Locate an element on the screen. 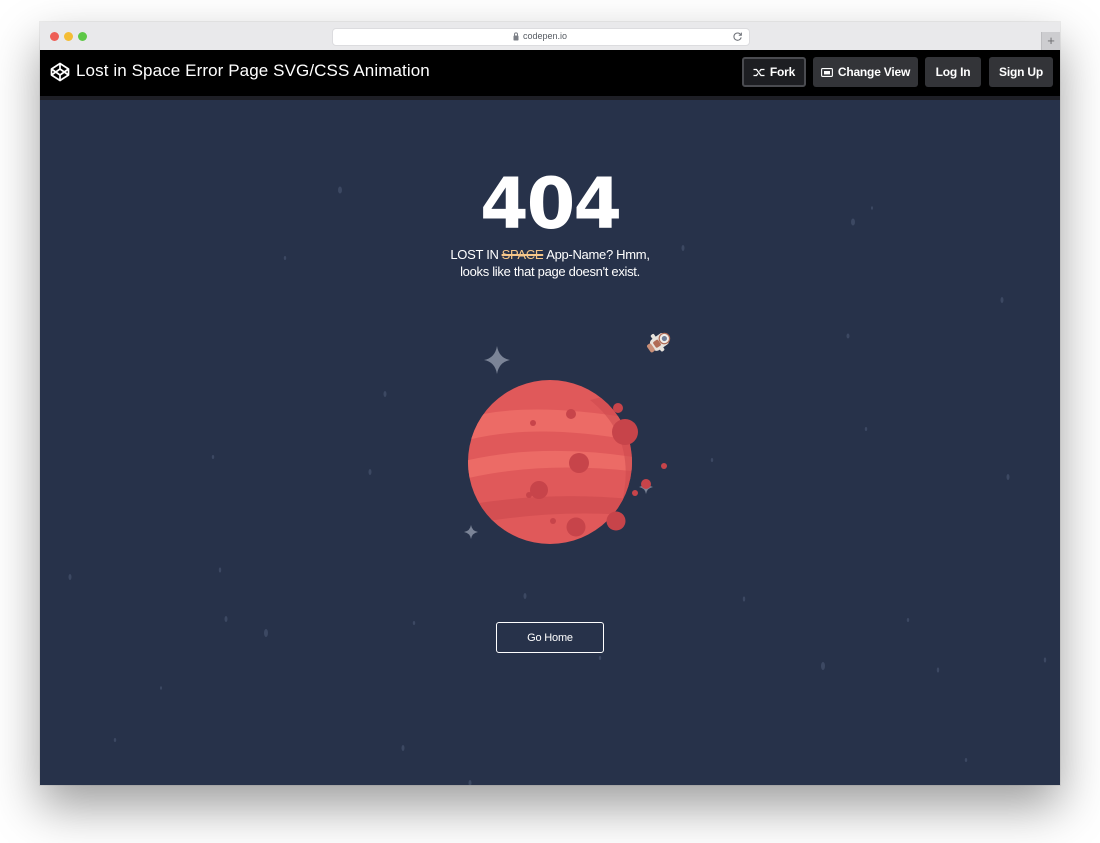 Image resolution: width=1100 pixels, height=843 pixels. change-view-button: Change View is located at coordinates (865, 72).